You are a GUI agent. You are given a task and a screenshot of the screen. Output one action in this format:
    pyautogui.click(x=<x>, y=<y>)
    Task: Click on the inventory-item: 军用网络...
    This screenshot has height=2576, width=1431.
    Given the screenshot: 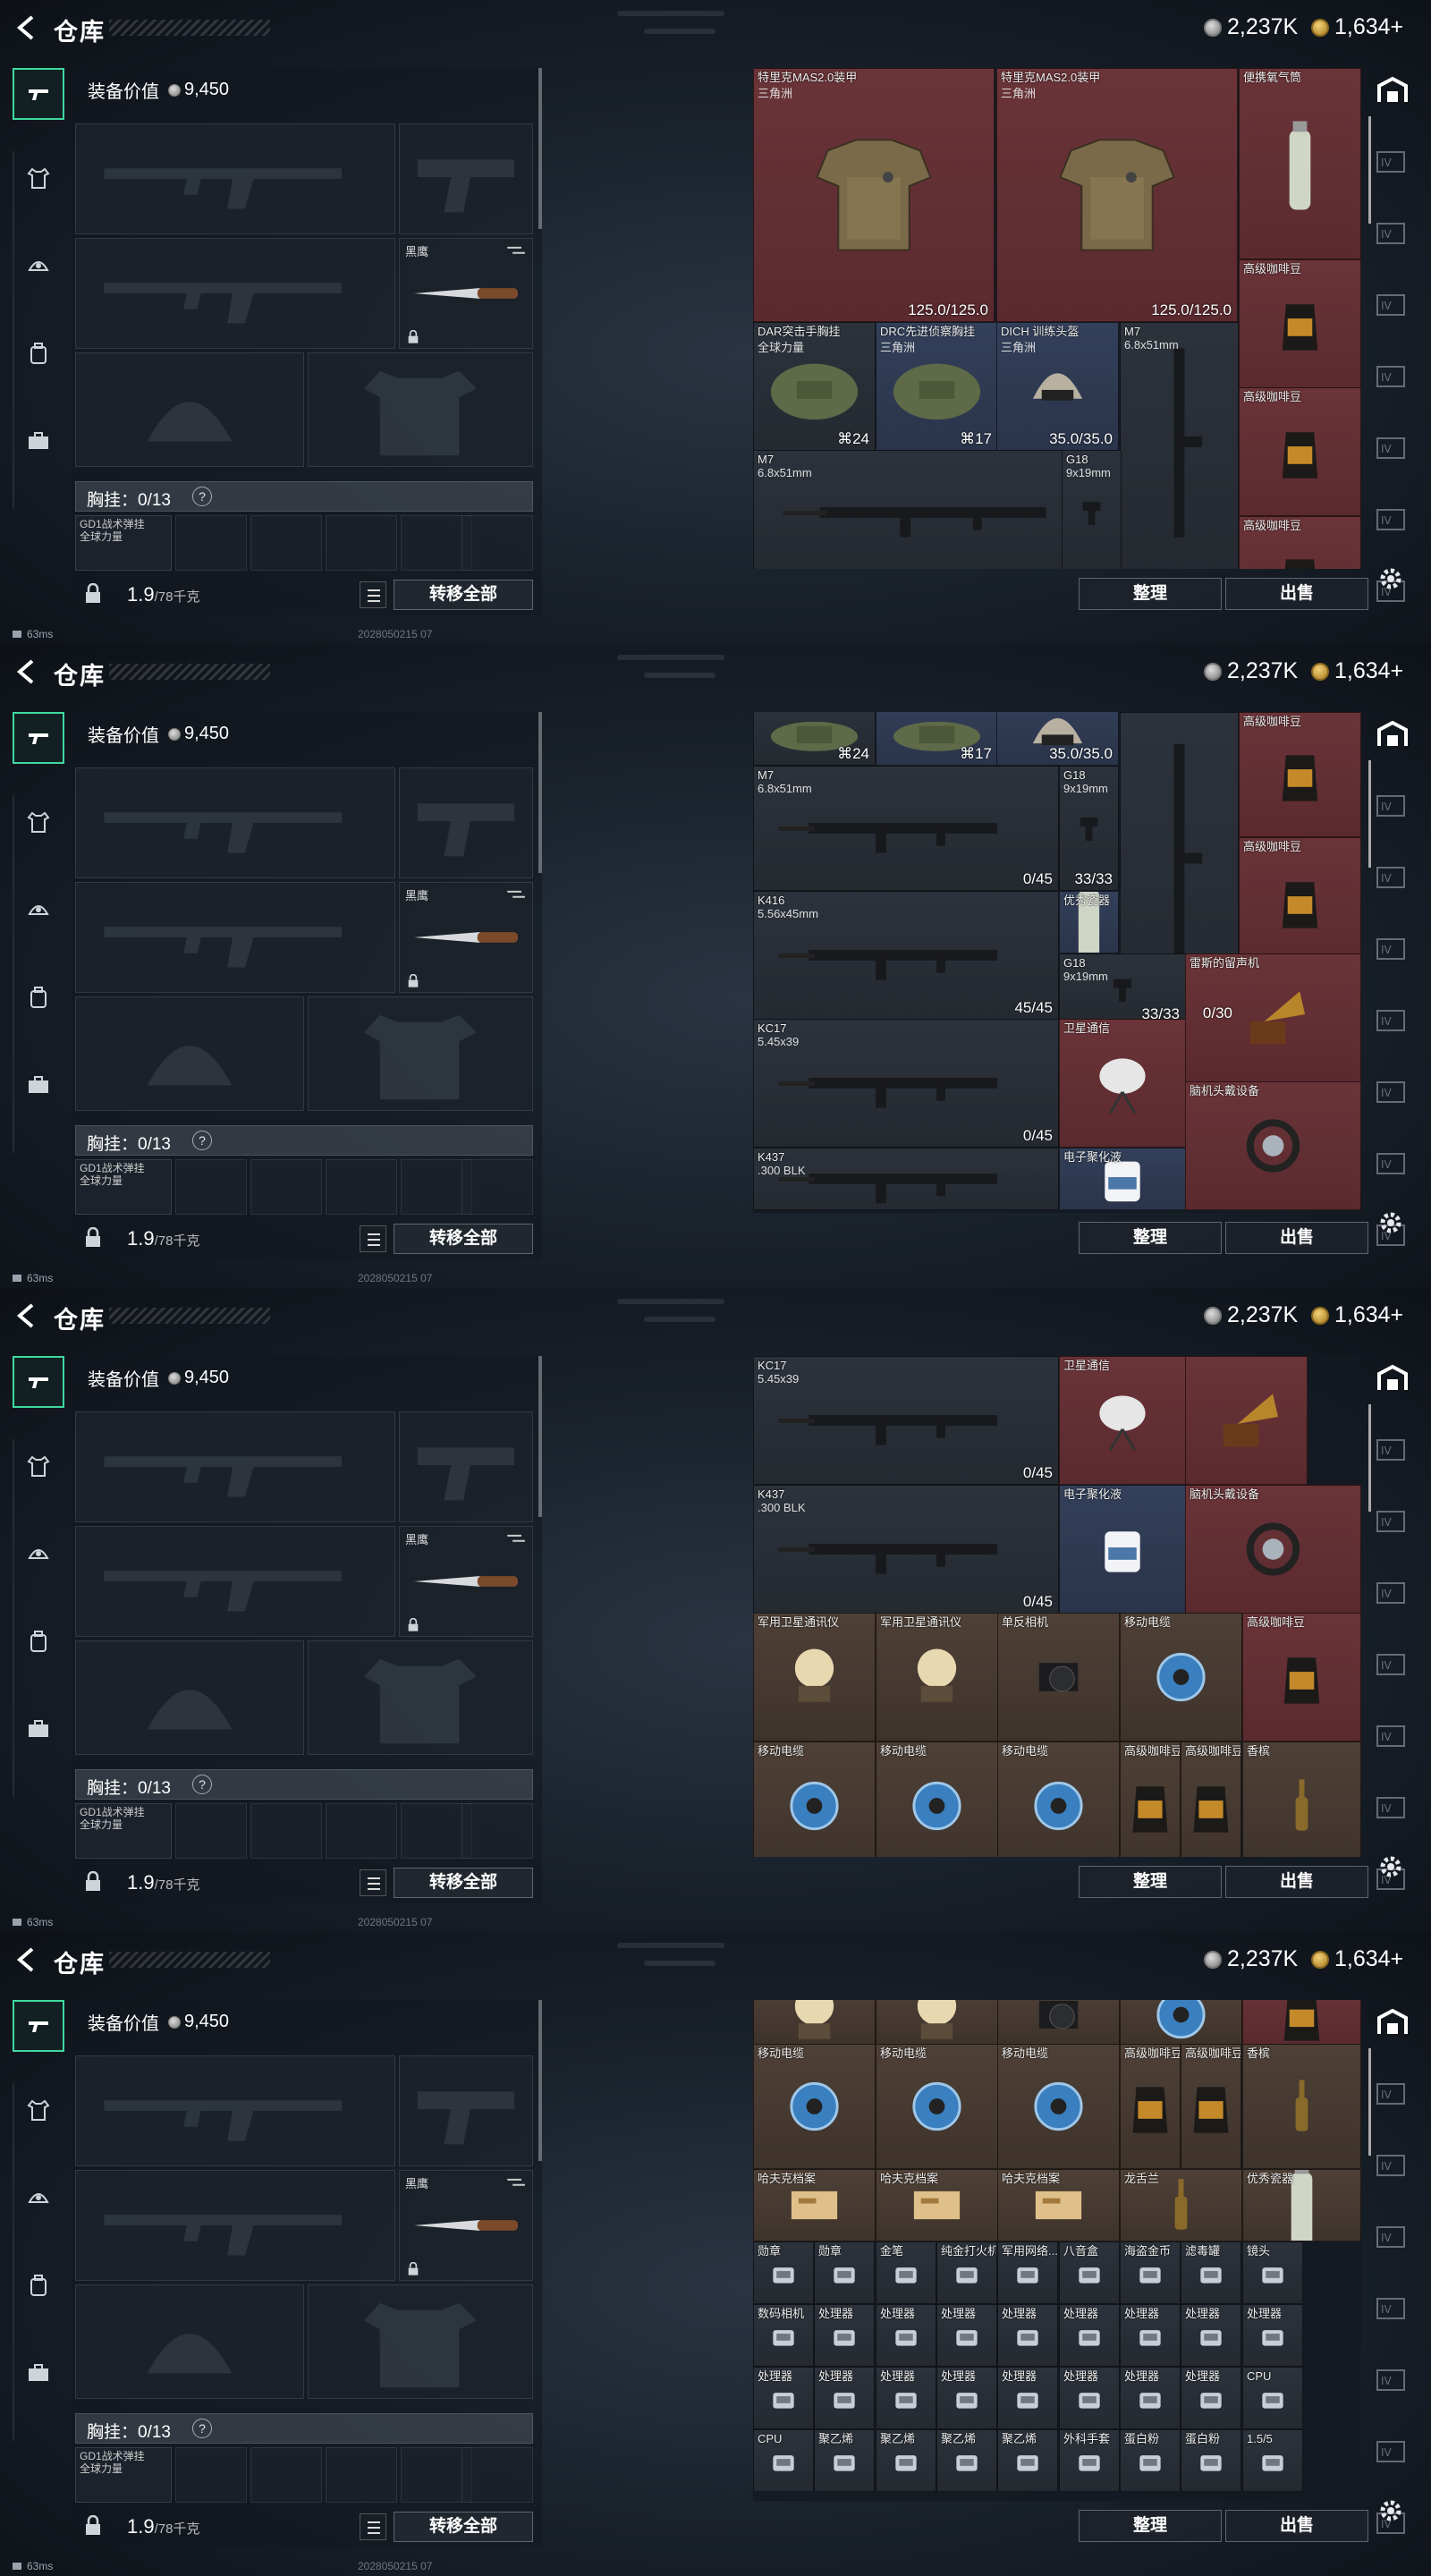 What is the action you would take?
    pyautogui.click(x=1028, y=2272)
    